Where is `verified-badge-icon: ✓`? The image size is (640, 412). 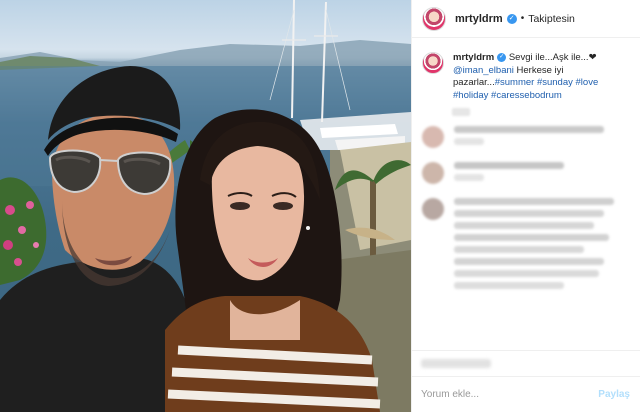
verified-badge-icon: ✓ is located at coordinates (511, 18).